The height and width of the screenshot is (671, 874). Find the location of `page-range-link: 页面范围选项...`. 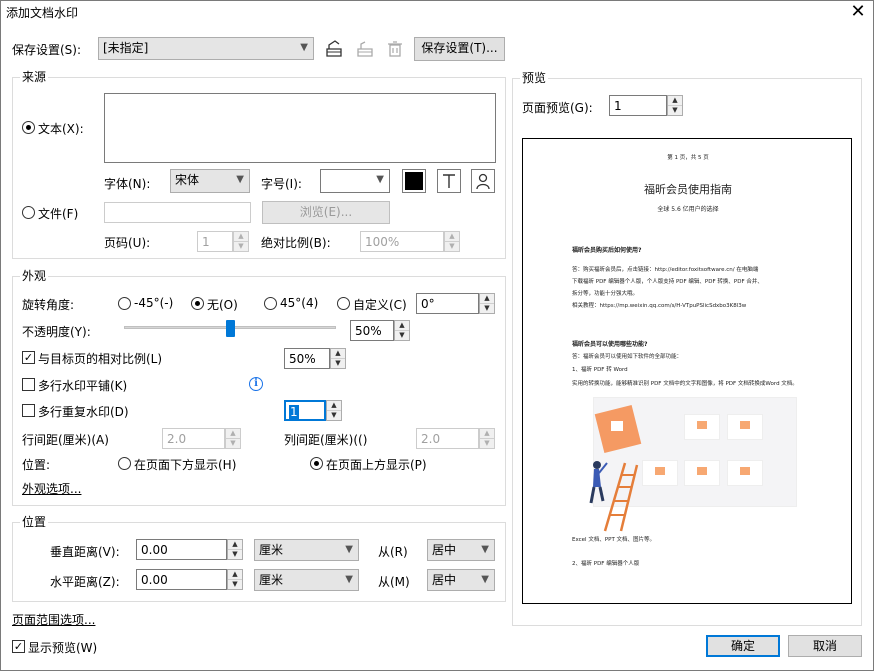

page-range-link: 页面范围选项... is located at coordinates (53, 619).